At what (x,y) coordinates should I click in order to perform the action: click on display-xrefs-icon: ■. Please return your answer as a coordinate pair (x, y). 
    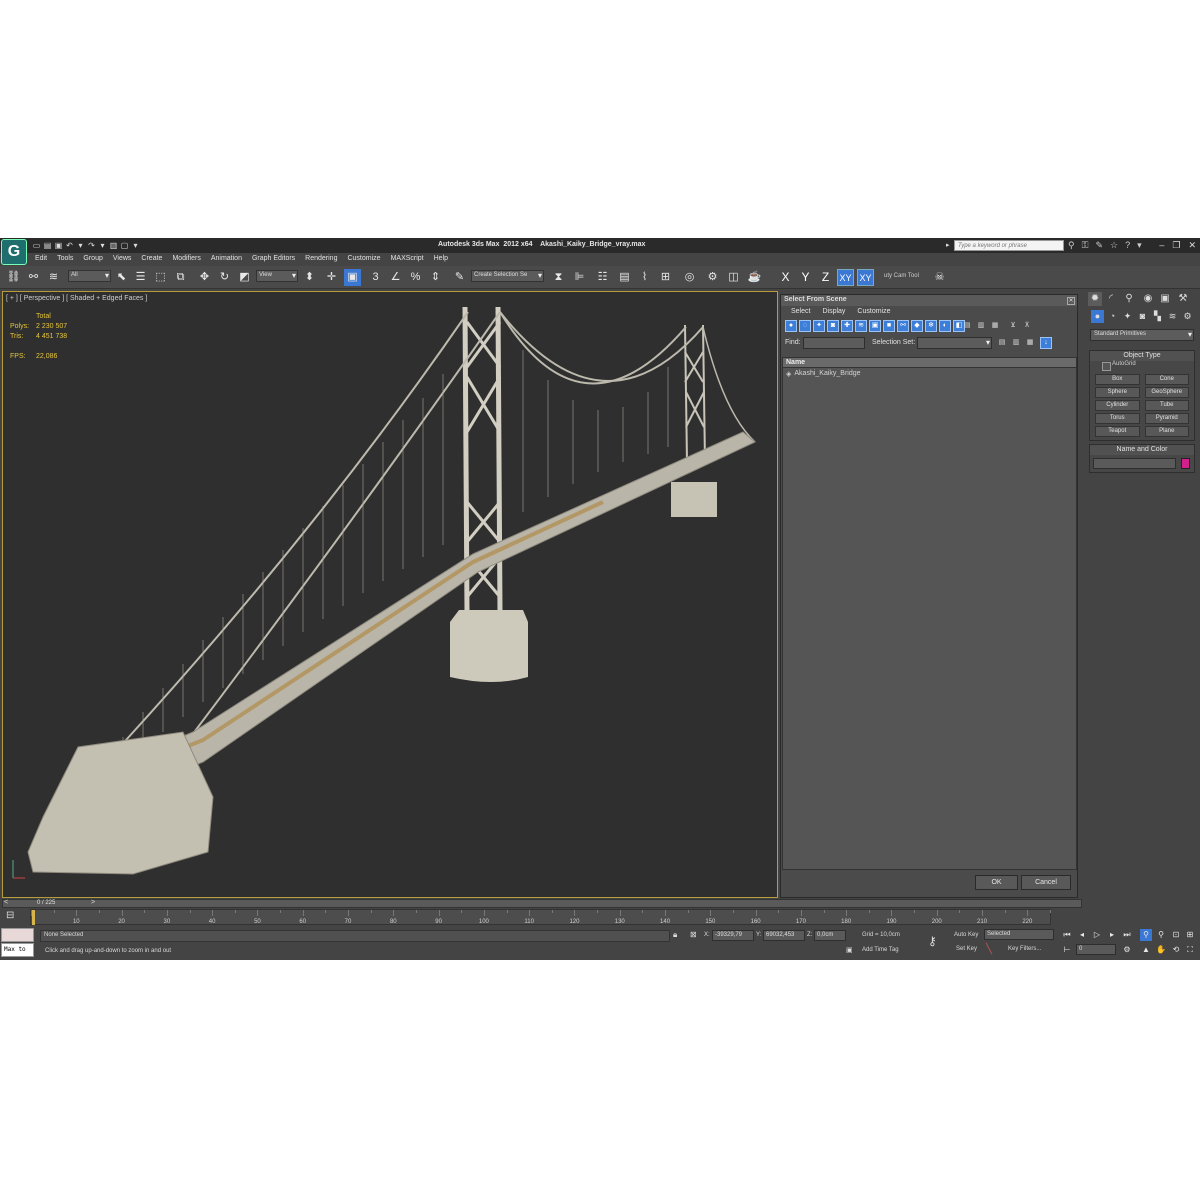
    Looking at the image, I should click on (889, 326).